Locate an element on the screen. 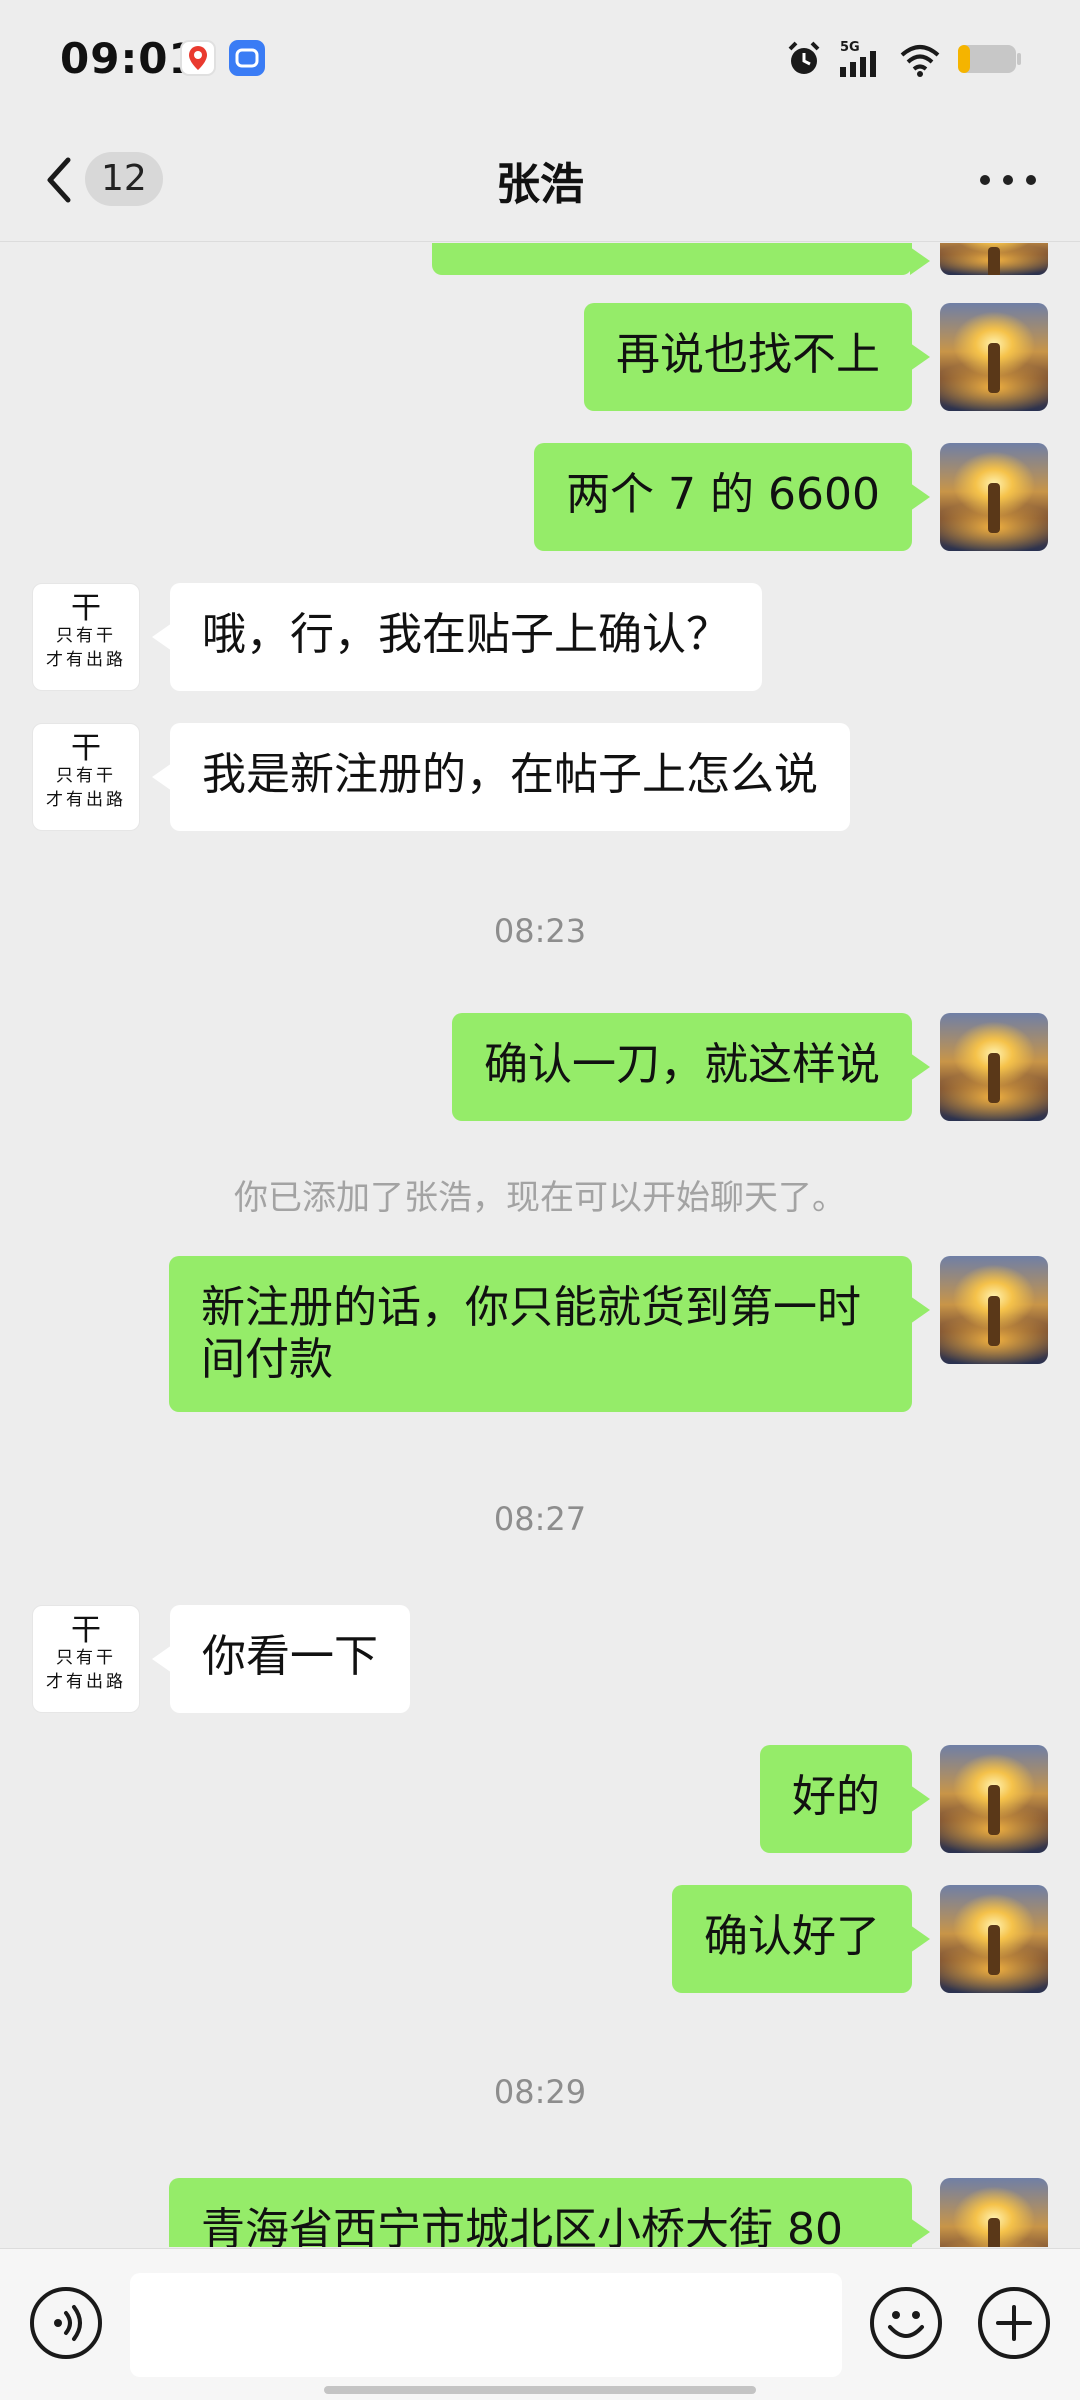  message-bubble-other: 我是新注册的，在帖子上怎么说 is located at coordinates (501, 777).